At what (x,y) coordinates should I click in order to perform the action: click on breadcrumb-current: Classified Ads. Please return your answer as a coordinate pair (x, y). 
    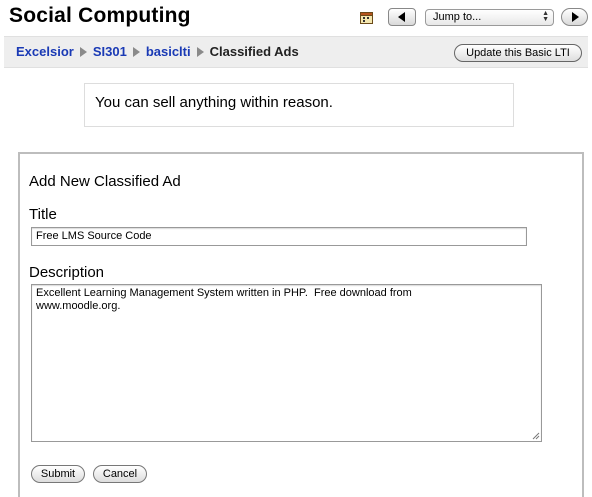
    Looking at the image, I should click on (254, 51).